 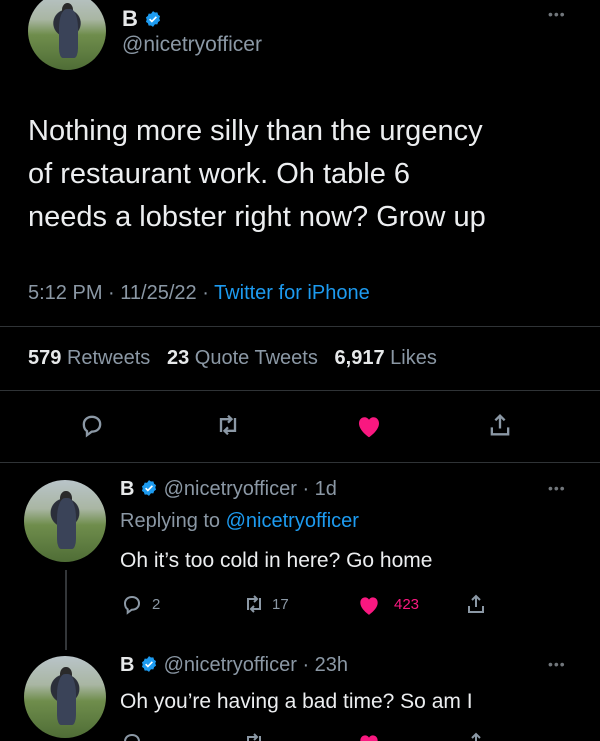 What do you see at coordinates (280, 604) in the screenshot?
I see `retweet-count: 17` at bounding box center [280, 604].